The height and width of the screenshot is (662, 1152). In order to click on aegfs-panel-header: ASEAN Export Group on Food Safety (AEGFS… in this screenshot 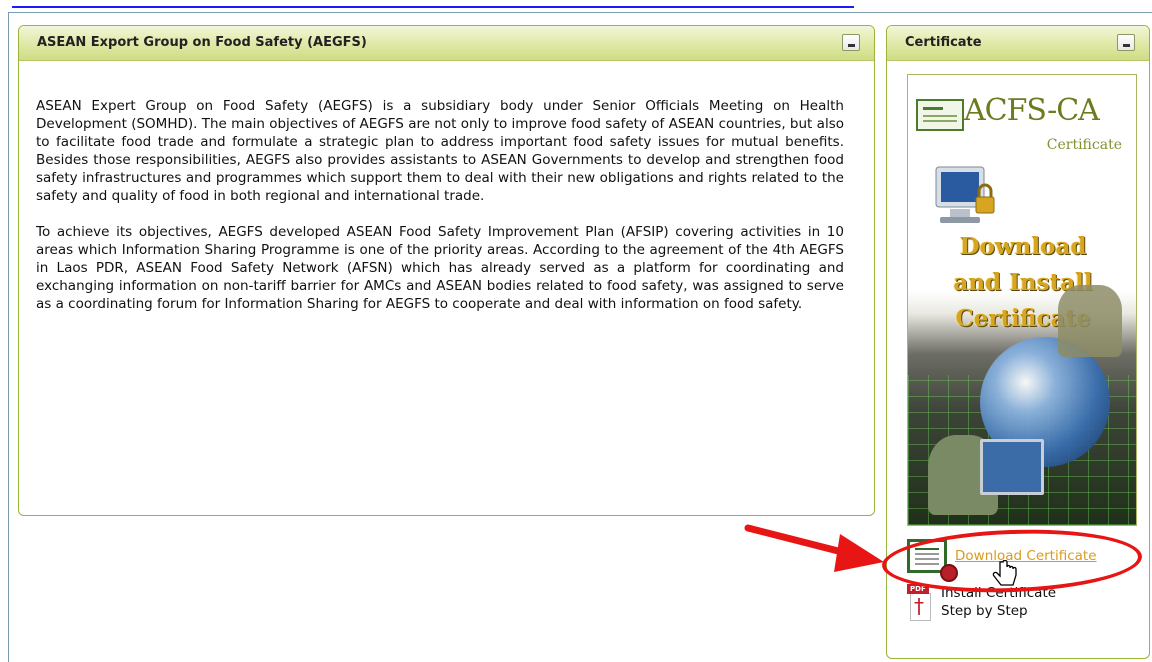, I will do `click(446, 43)`.